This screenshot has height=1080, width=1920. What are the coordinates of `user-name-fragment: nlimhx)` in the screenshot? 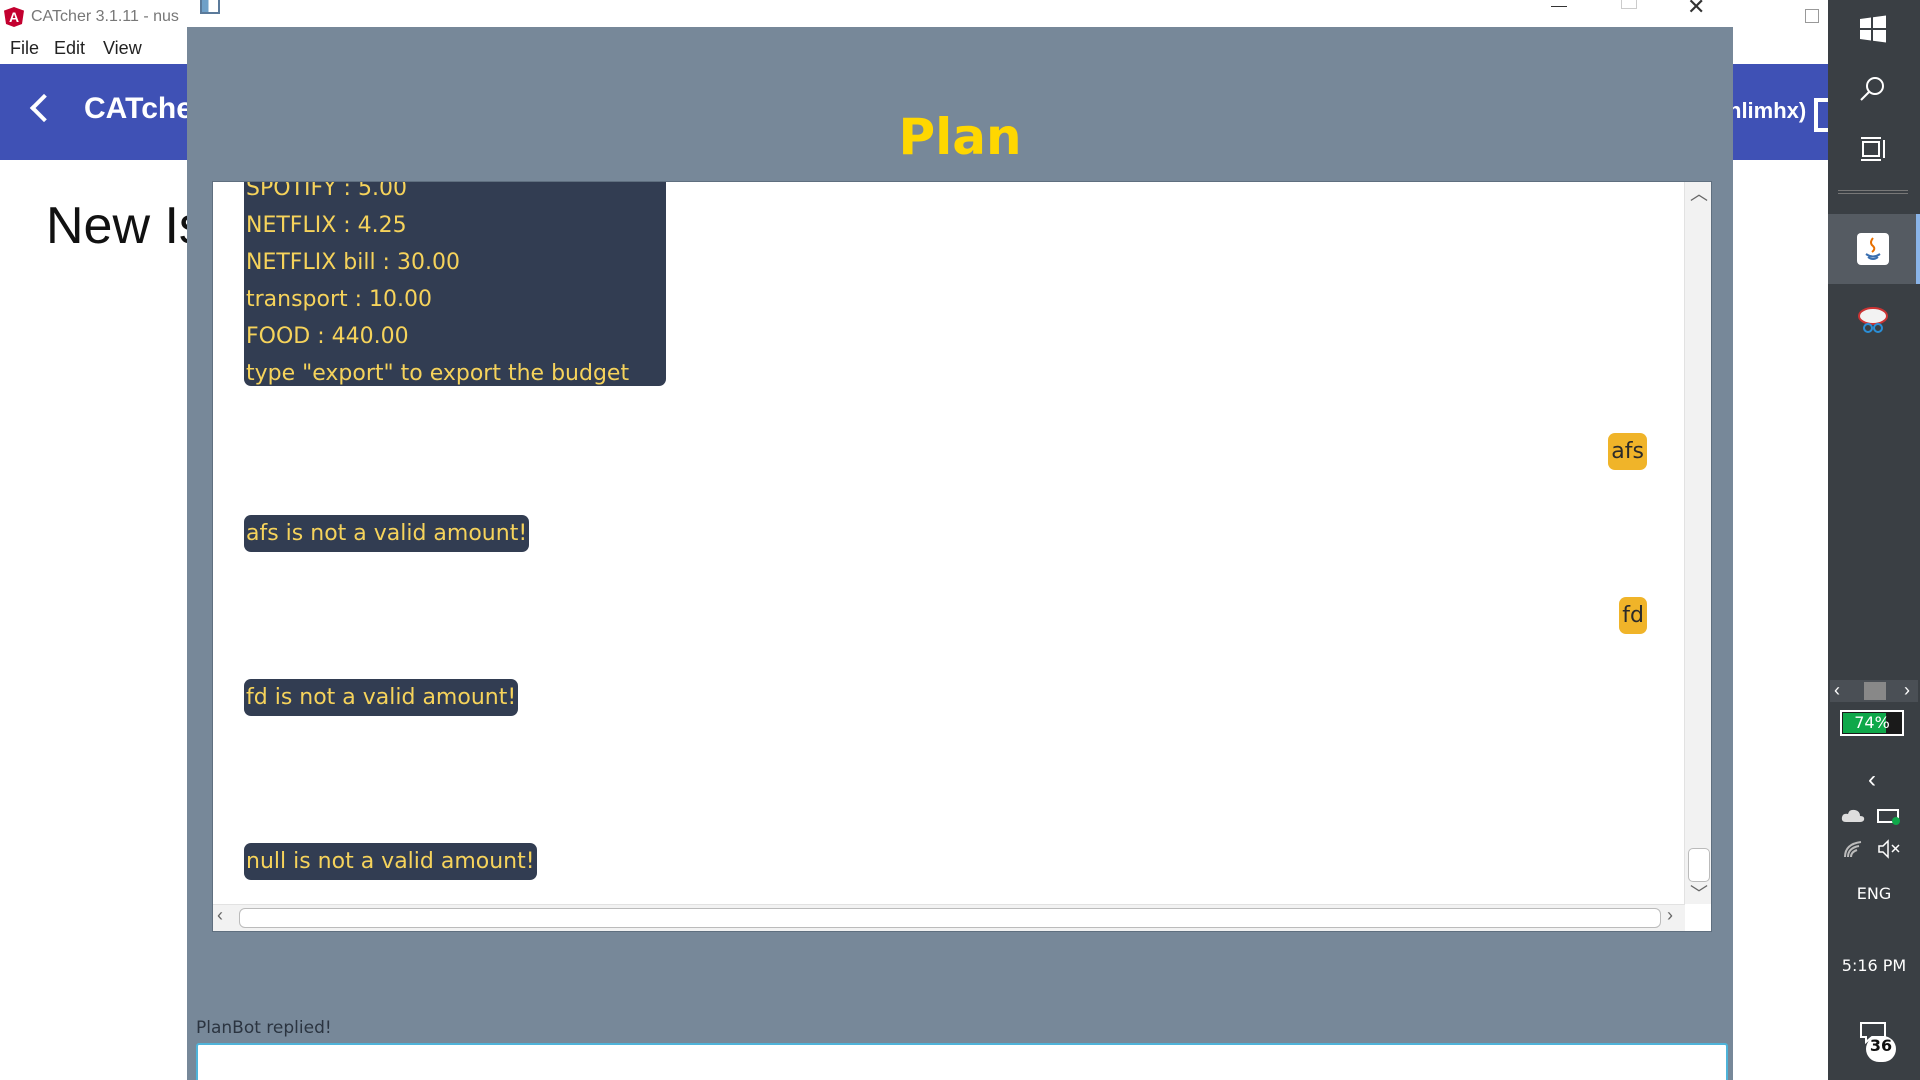 It's located at (1767, 110).